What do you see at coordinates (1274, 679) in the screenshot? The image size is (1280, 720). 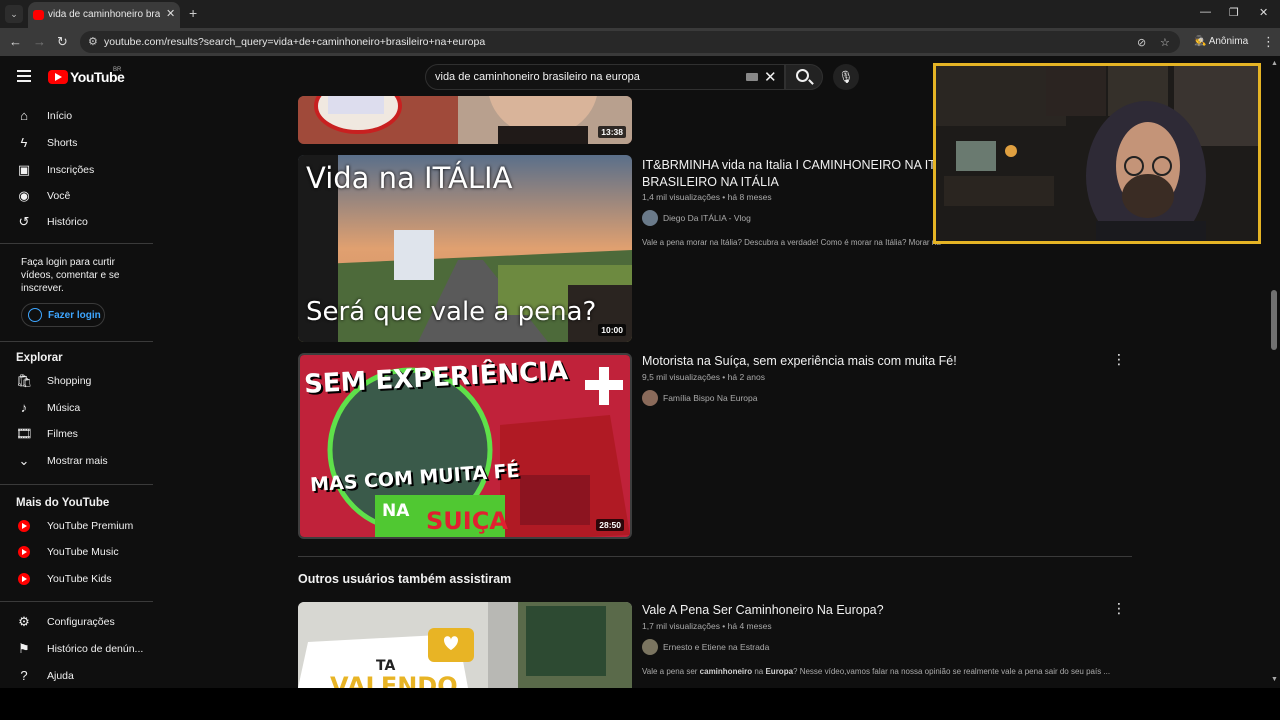 I see `scroll-down-icon: ▼` at bounding box center [1274, 679].